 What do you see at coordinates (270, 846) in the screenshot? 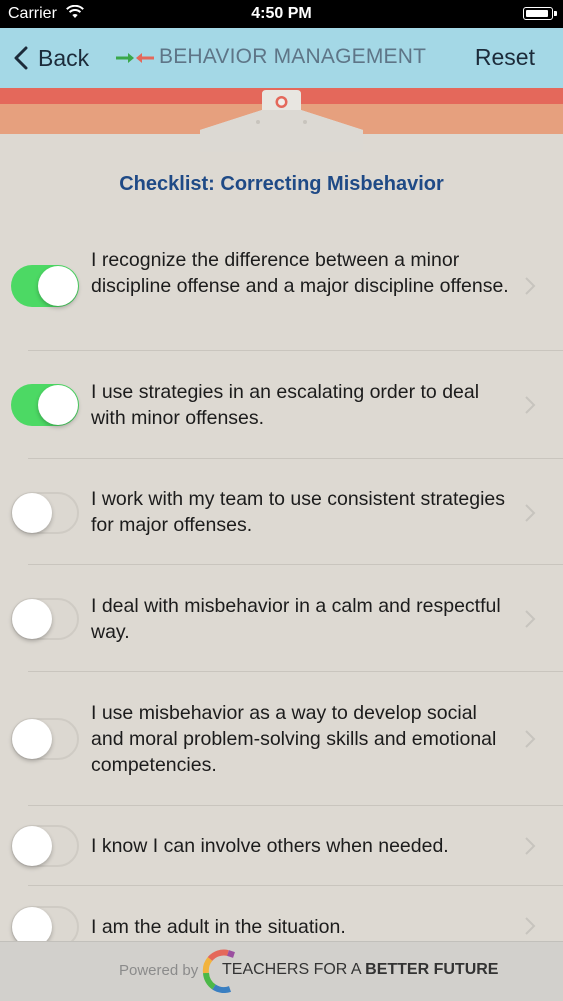
I see `checklist-item-text: I know I can involve others when needed.` at bounding box center [270, 846].